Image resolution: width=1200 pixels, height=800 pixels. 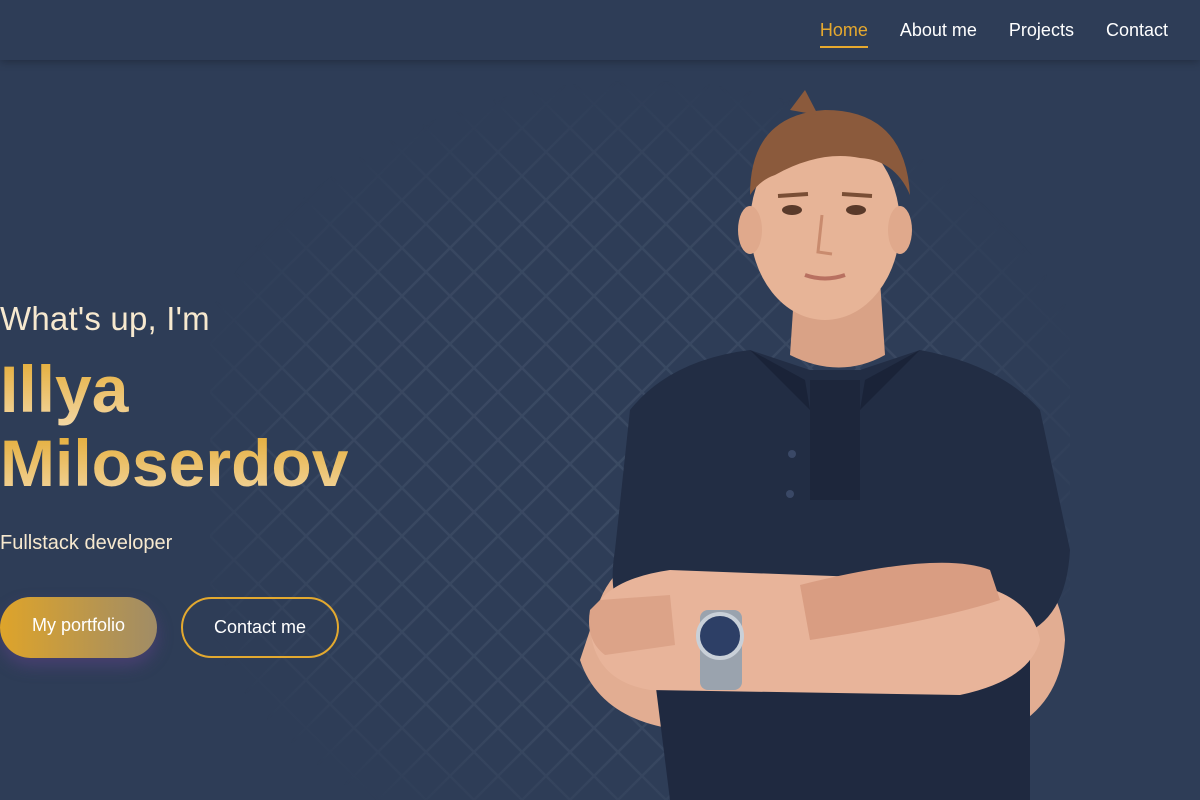 I want to click on contact-me-button: Contact me, so click(x=260, y=627).